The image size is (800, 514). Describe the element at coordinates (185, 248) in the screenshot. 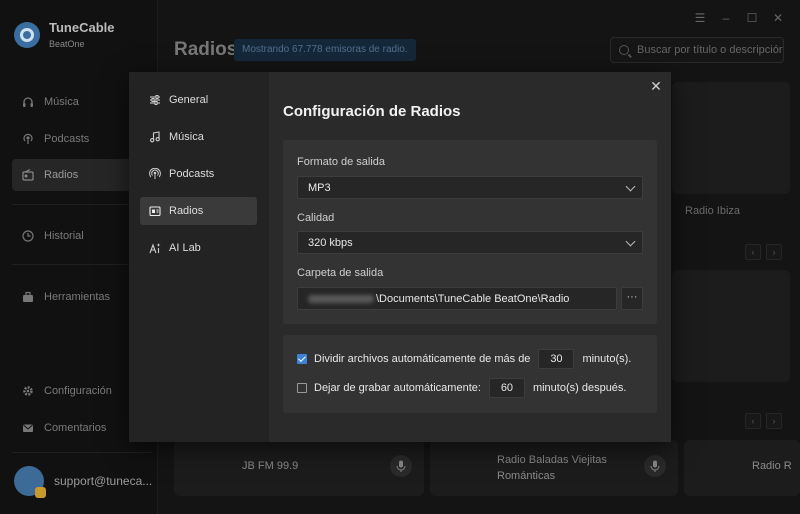

I see `settings-nav-label: AI Lab` at that location.